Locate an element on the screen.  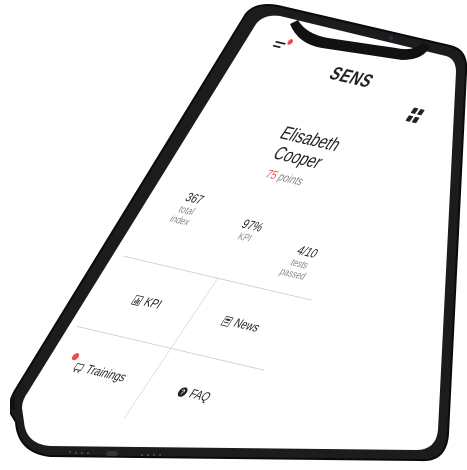
charging-port is located at coordinates (112, 453).